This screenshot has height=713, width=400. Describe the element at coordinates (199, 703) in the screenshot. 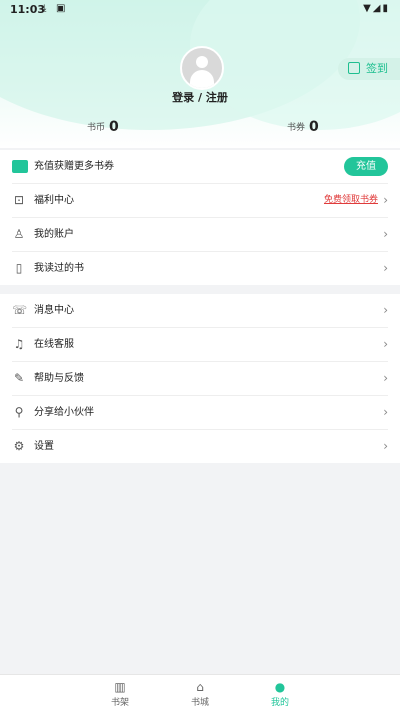

I see `tab-label: 书城` at that location.